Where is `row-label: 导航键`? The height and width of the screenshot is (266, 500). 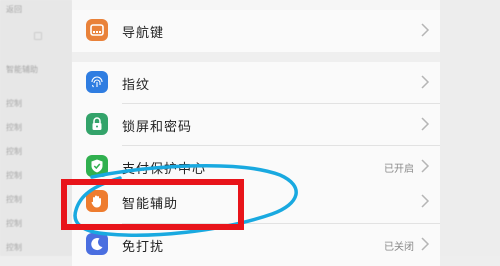 row-label: 导航键 is located at coordinates (143, 33).